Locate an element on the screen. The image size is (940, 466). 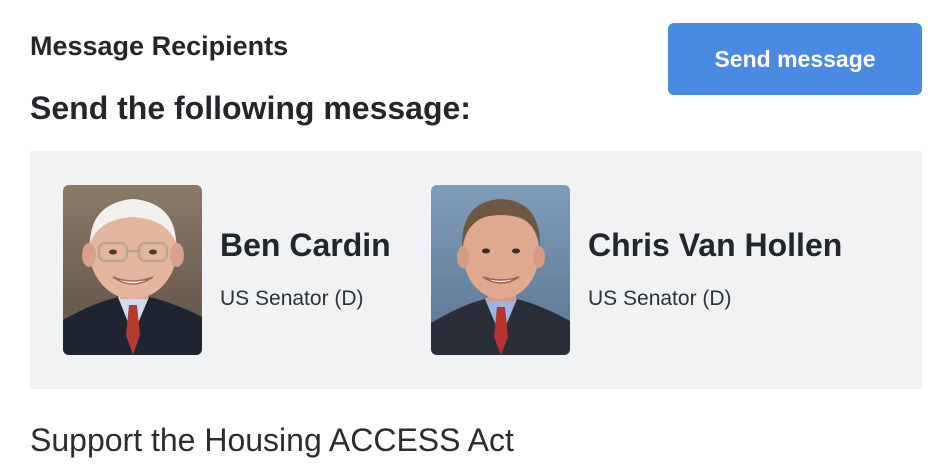
recipient-name: Chris Van Hollen is located at coordinates (715, 245).